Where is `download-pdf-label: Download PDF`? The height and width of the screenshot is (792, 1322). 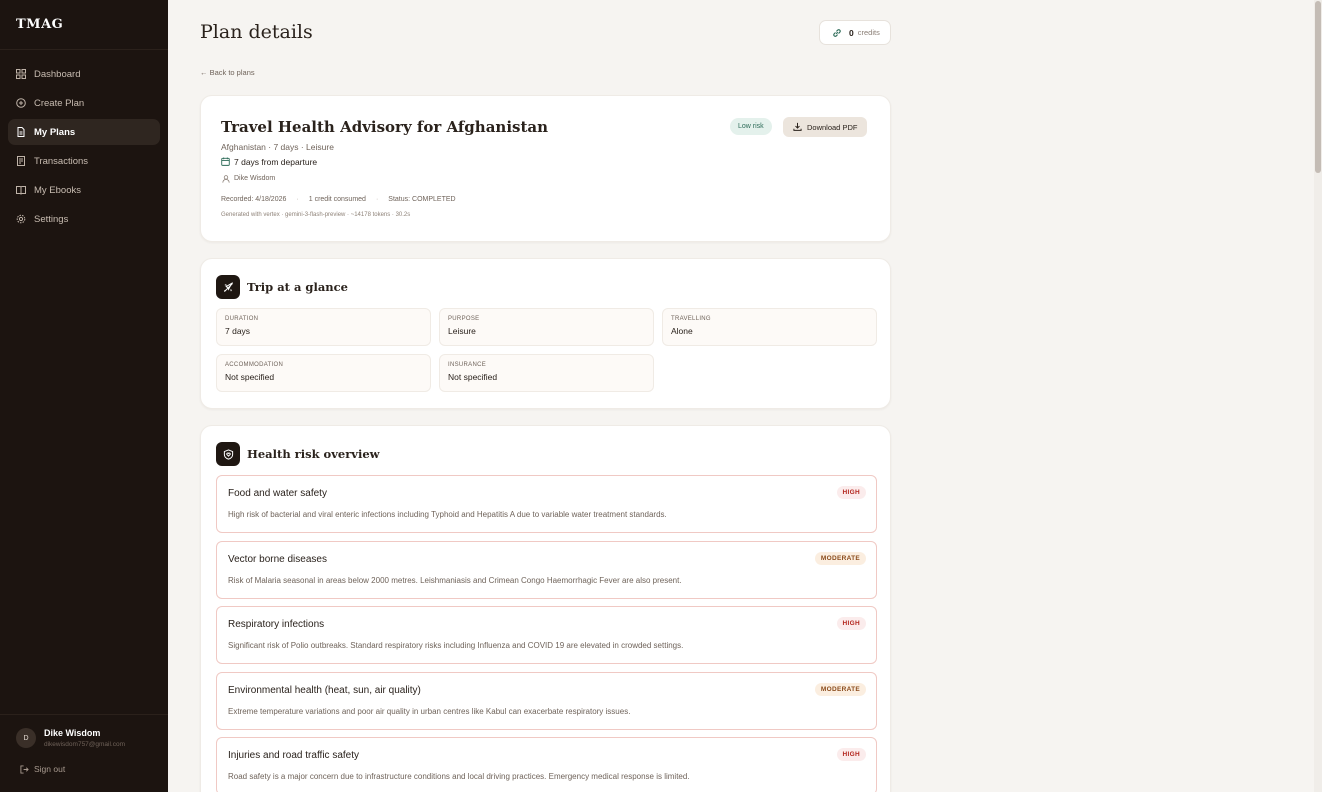 download-pdf-label: Download PDF is located at coordinates (832, 127).